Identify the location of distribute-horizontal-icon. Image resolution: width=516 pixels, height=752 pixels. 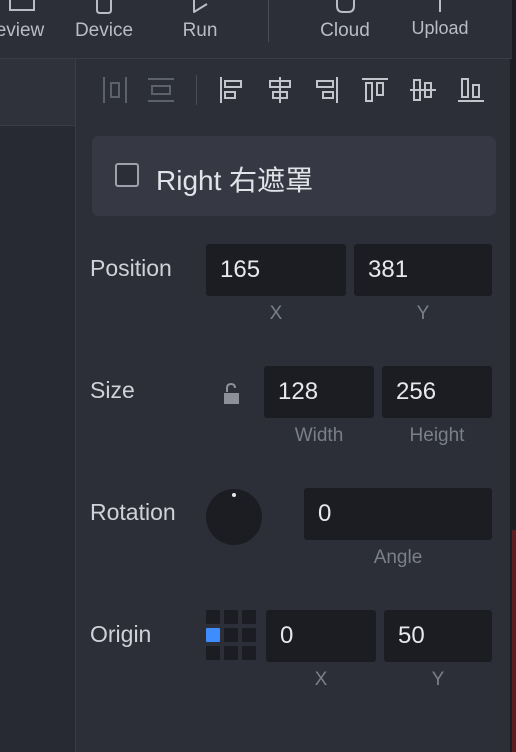
(115, 90).